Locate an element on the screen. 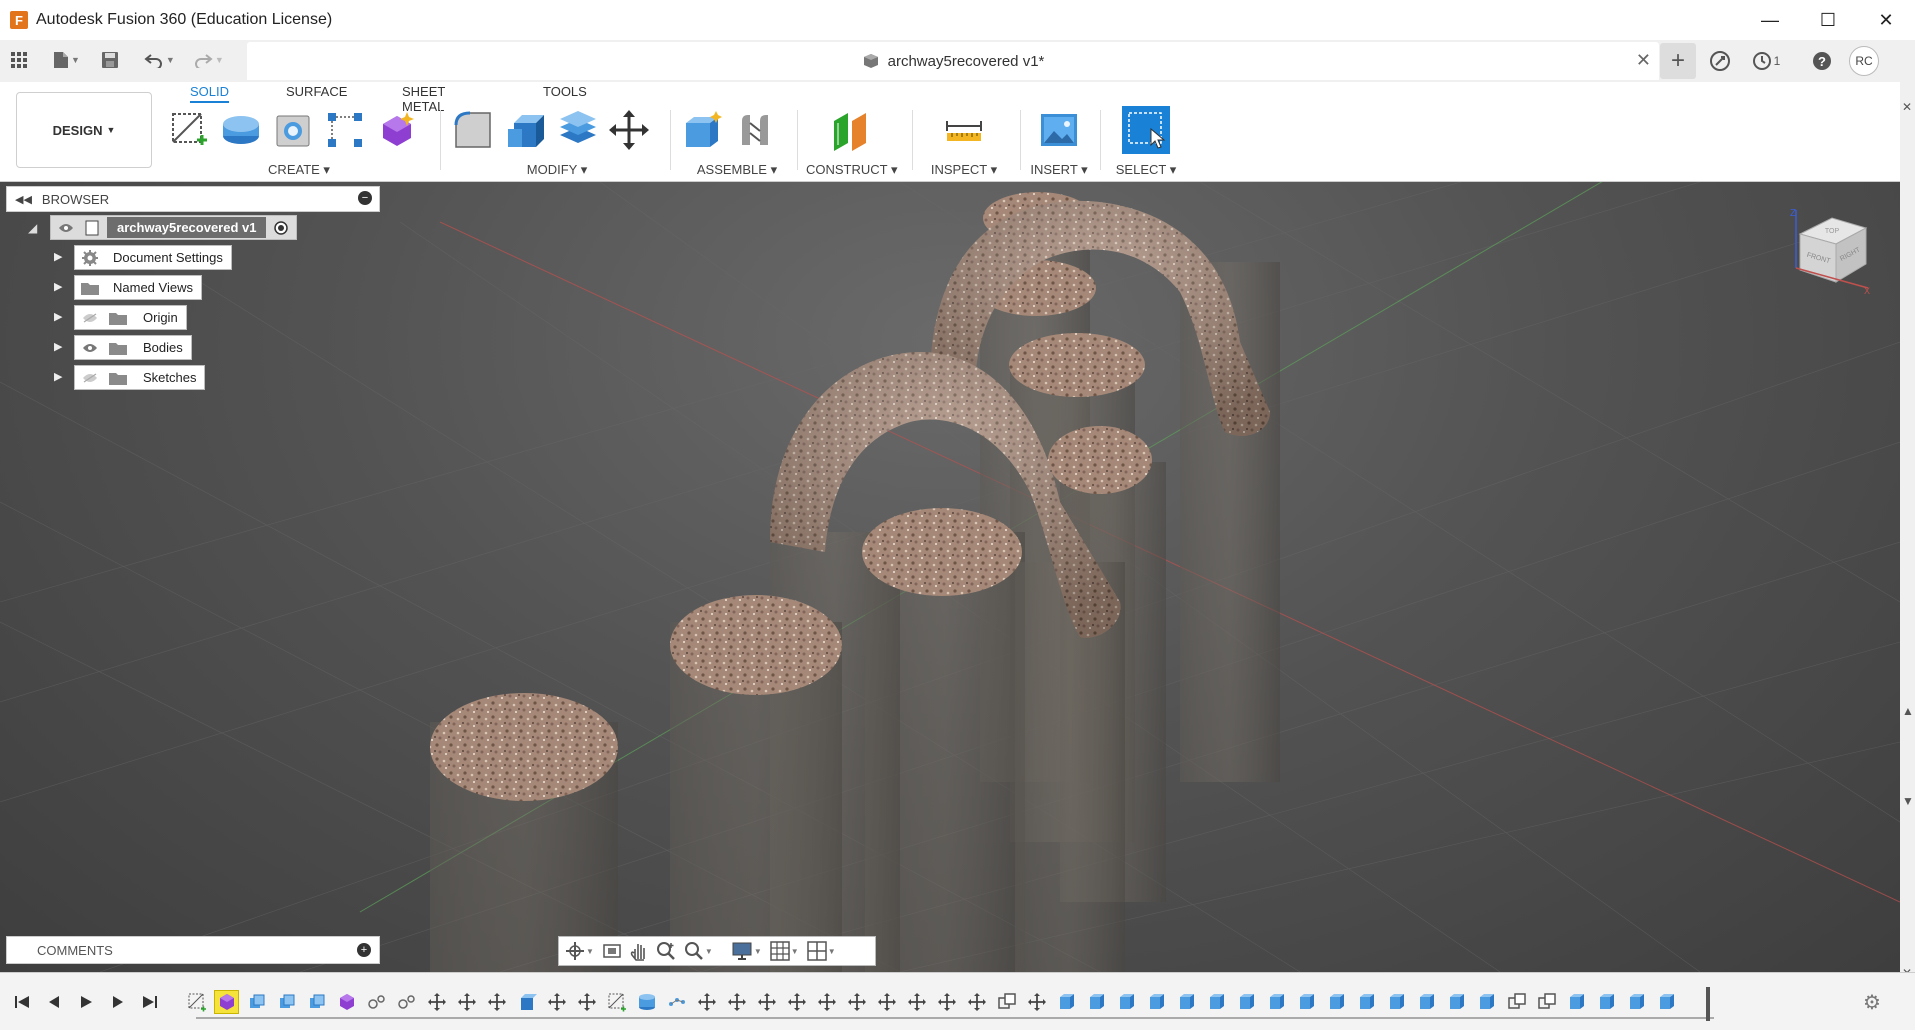  joint-icon is located at coordinates (755, 130).